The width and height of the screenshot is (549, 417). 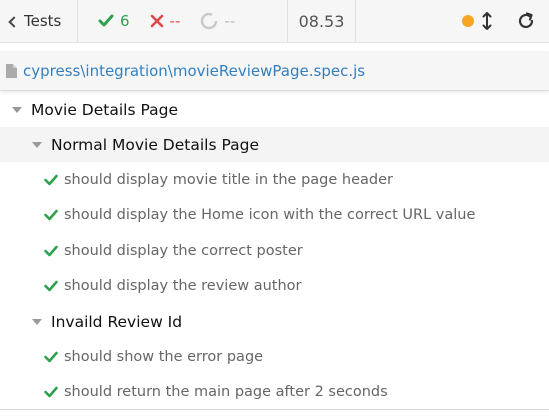 I want to click on tests-back-button: Tests, so click(x=39, y=21).